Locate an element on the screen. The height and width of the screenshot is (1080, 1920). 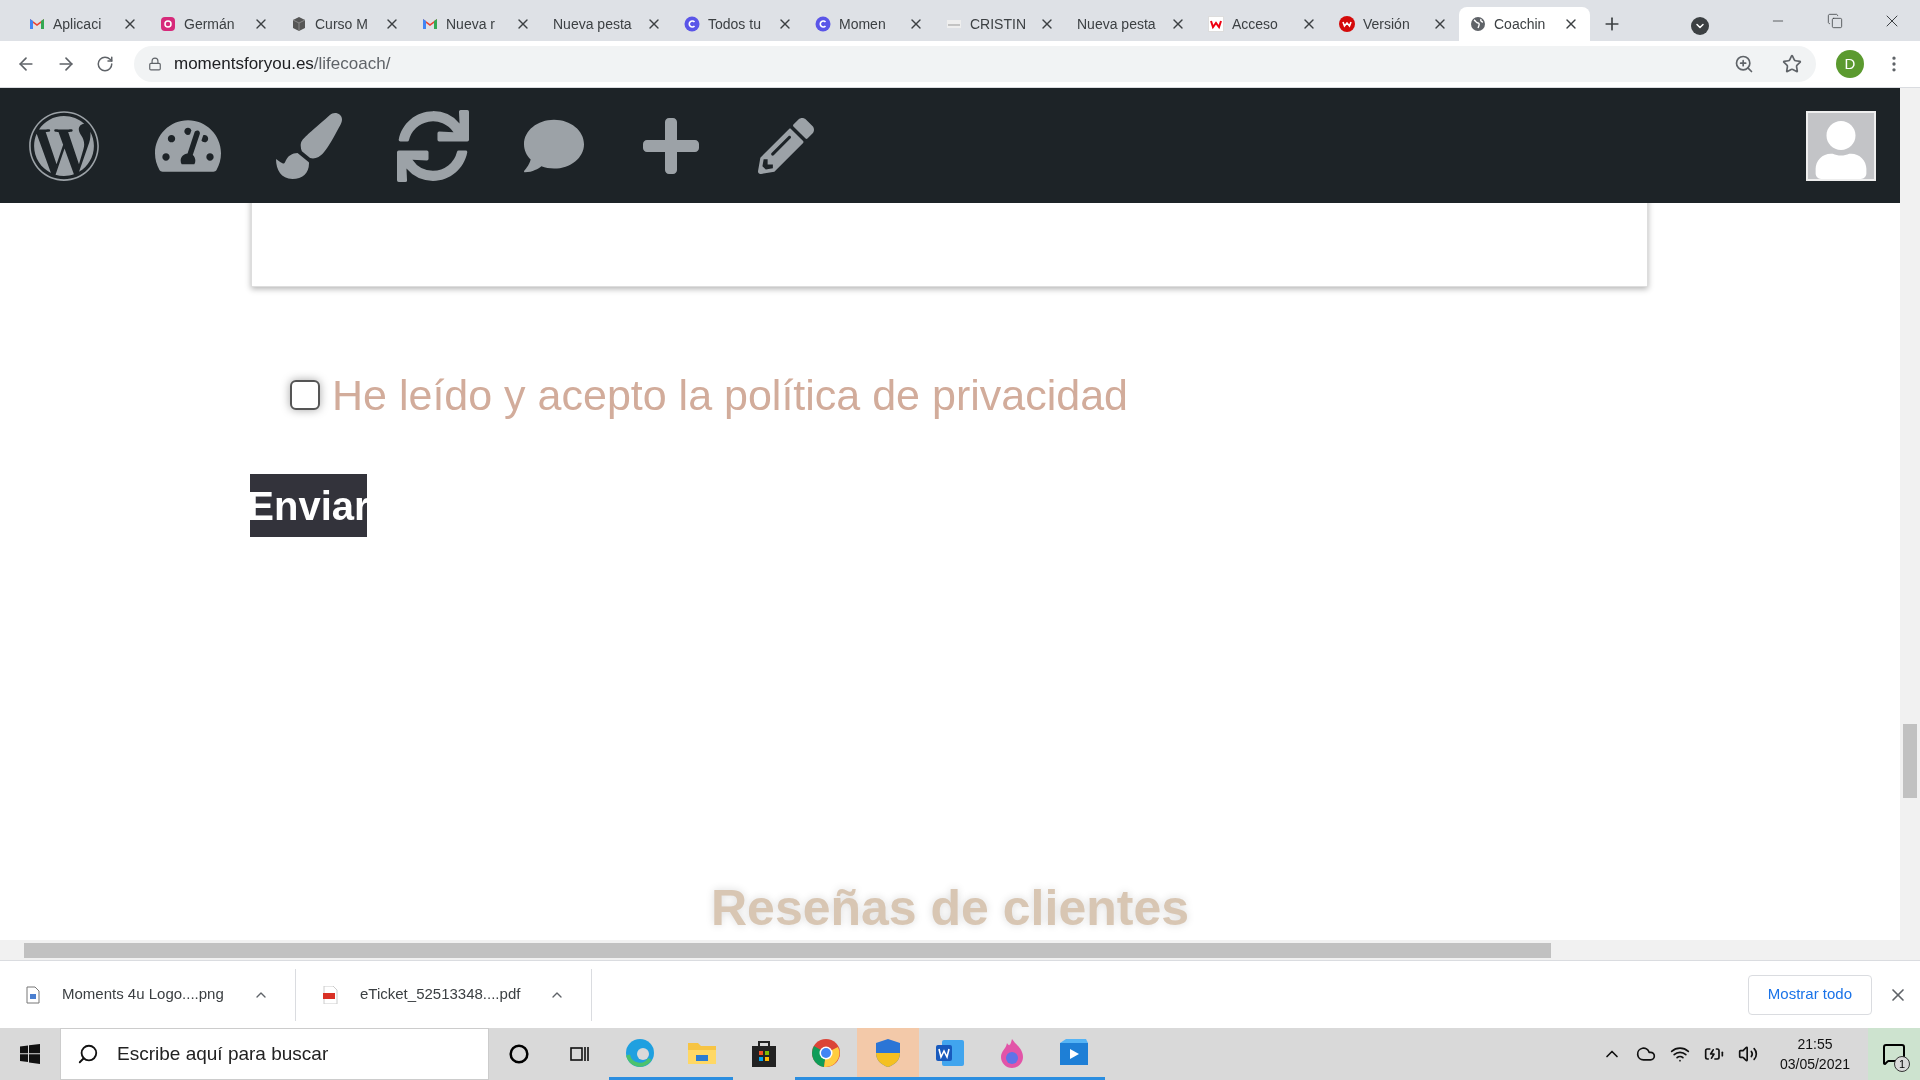
reload-icon is located at coordinates (105, 64).